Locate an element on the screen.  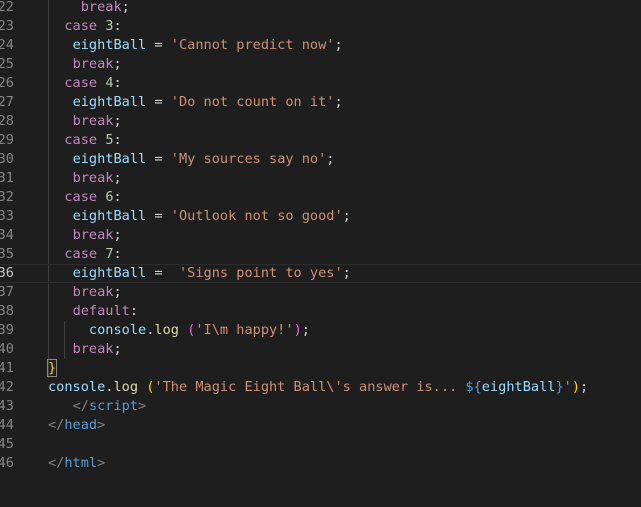
code-line: 43 </script> is located at coordinates (320, 406).